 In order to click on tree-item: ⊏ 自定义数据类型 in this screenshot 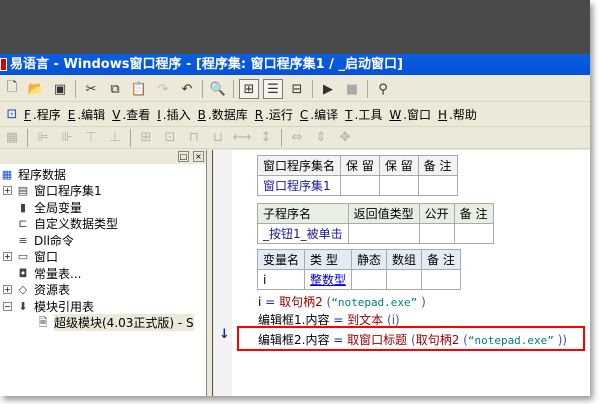, I will do `click(103, 224)`.